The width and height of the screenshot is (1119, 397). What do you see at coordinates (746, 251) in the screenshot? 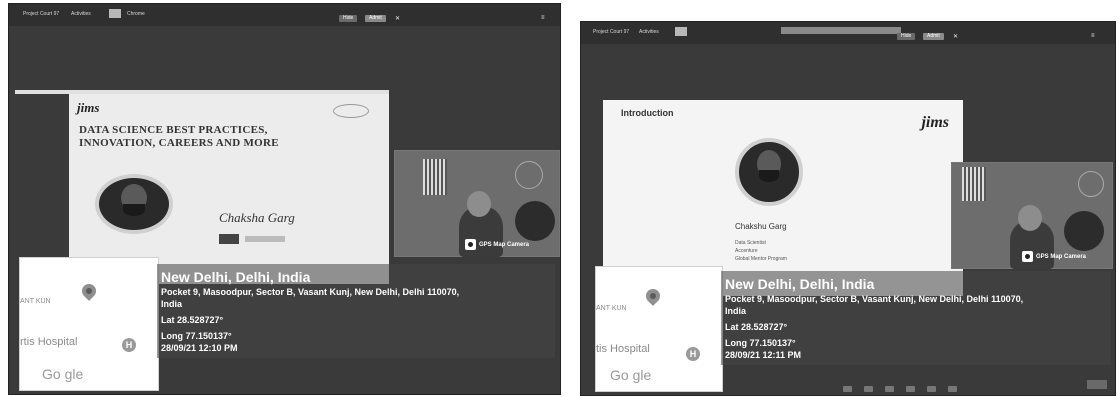
I see `speaker-company: Accenture` at bounding box center [746, 251].